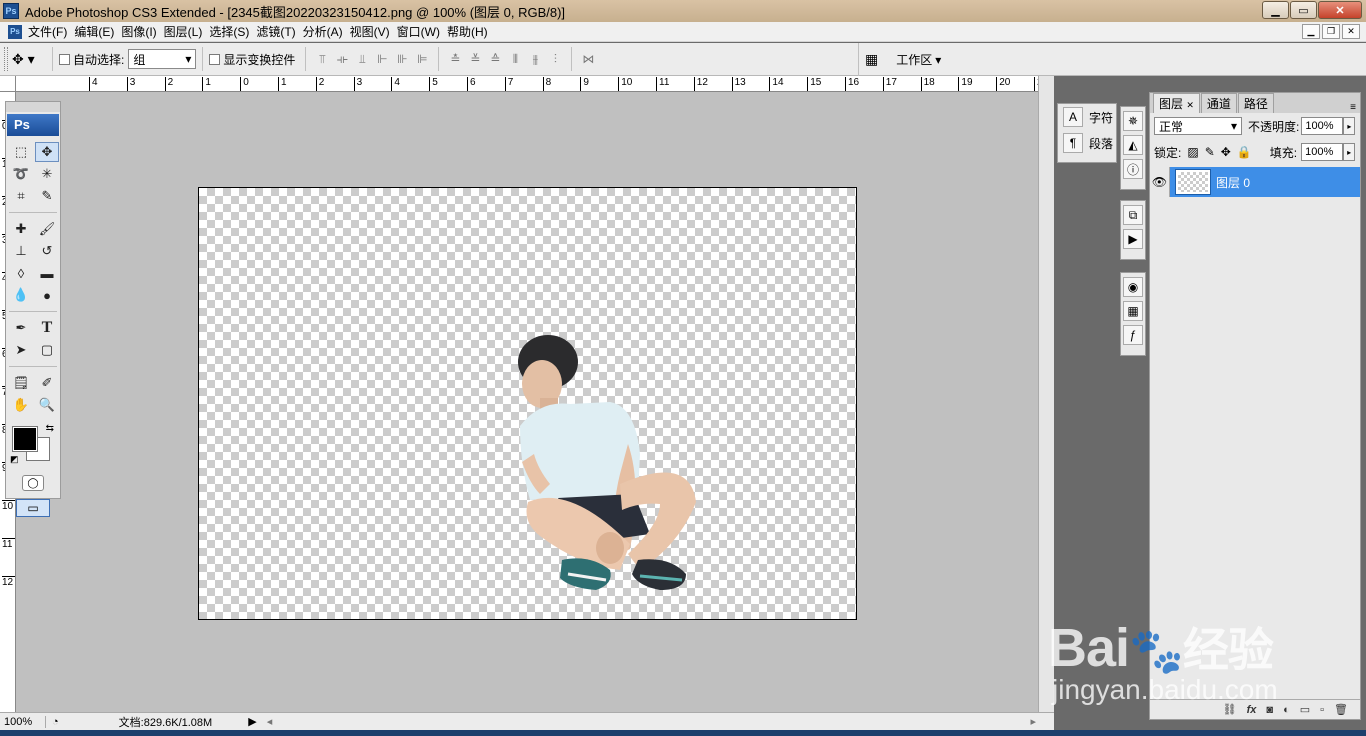 The image size is (1366, 736). Describe the element at coordinates (1133, 145) in the screenshot. I see `histogram-icon: ◭` at that location.